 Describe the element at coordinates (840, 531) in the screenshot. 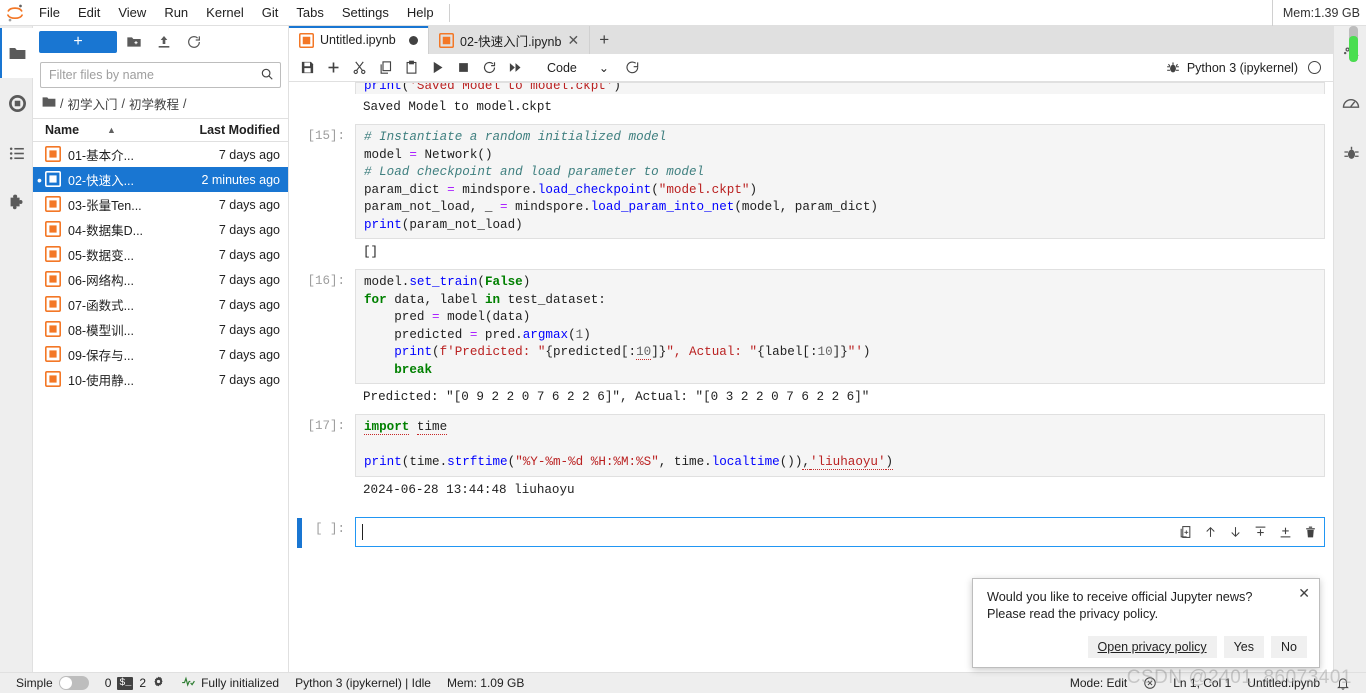

I see `cell-editor-active` at that location.